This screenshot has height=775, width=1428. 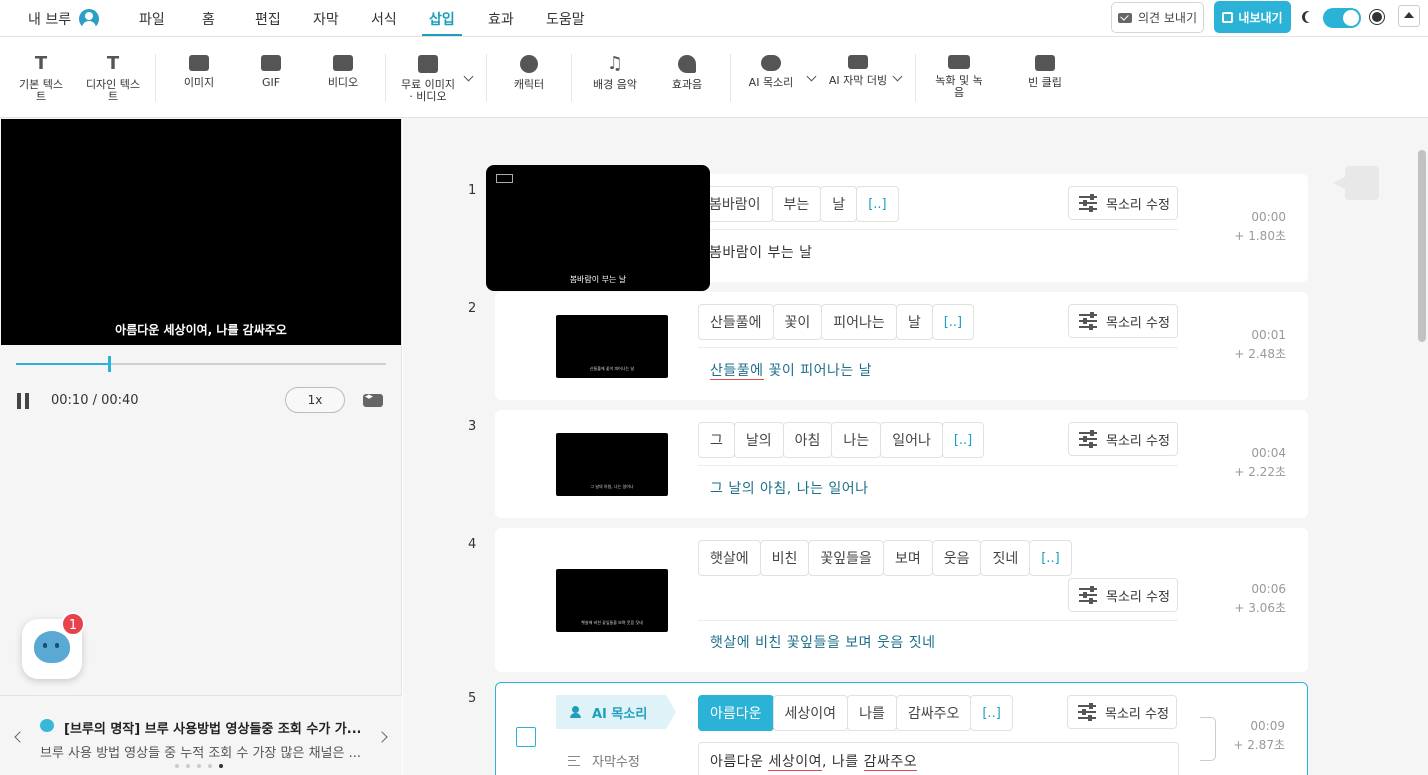 What do you see at coordinates (736, 322) in the screenshot?
I see `word-chip: 산들풀에` at bounding box center [736, 322].